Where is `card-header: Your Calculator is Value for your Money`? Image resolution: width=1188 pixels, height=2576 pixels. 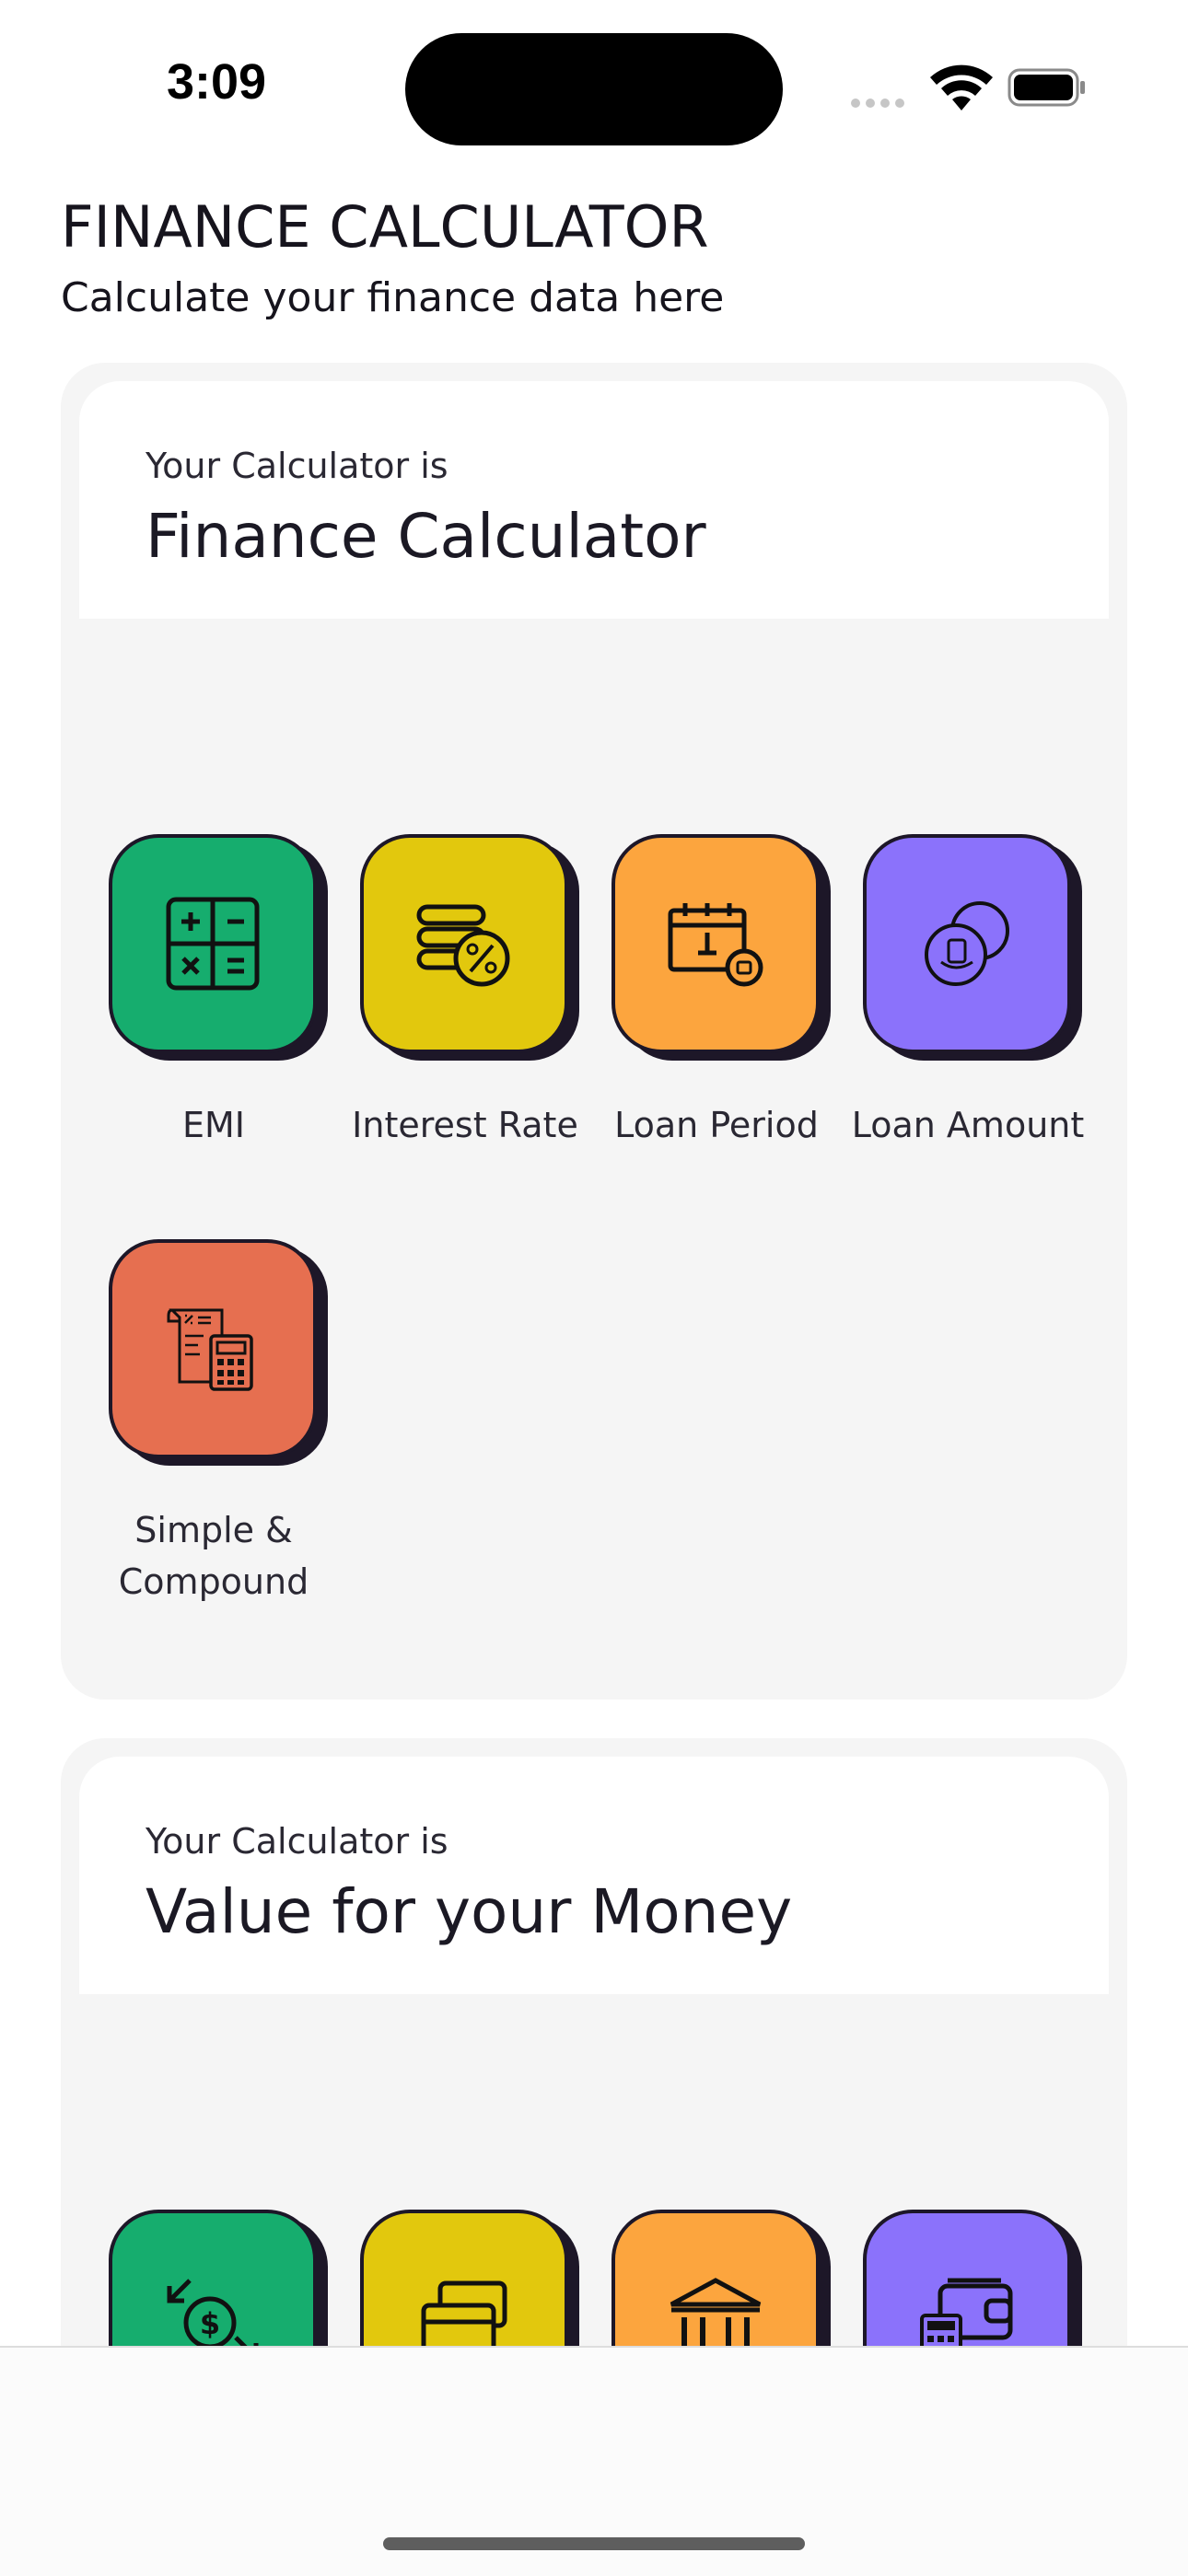 card-header: Your Calculator is Value for your Money is located at coordinates (594, 1875).